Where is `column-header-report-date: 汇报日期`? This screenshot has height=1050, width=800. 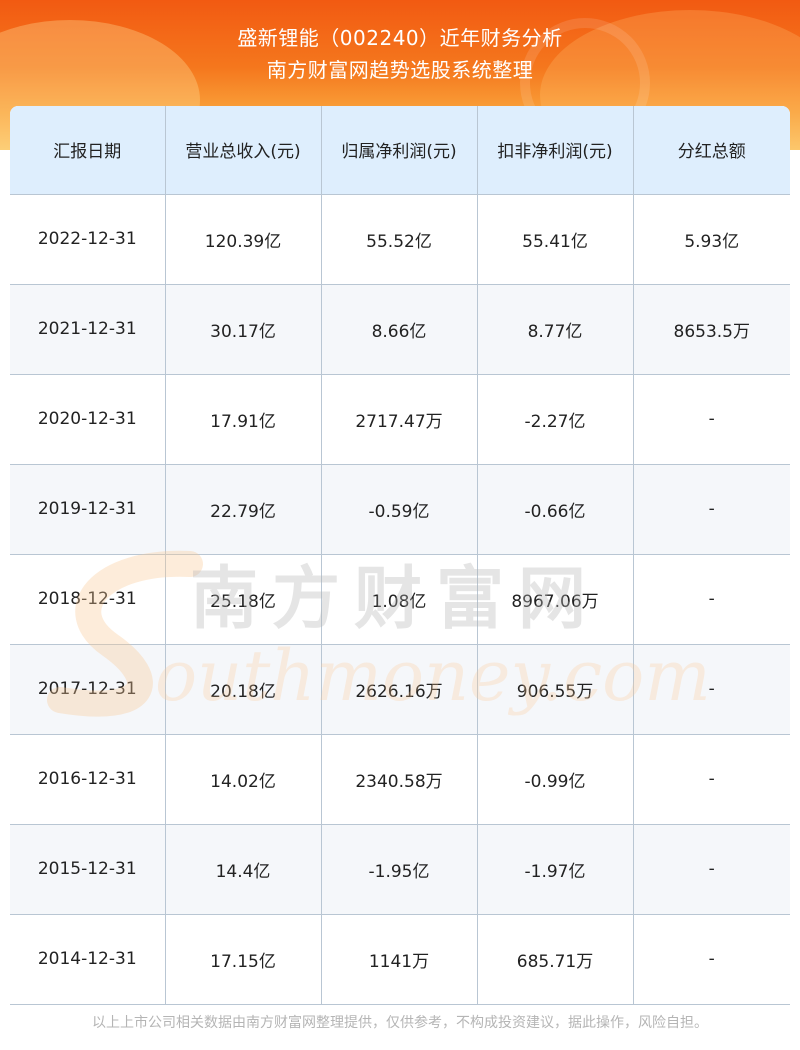
column-header-report-date: 汇报日期 is located at coordinates (88, 150).